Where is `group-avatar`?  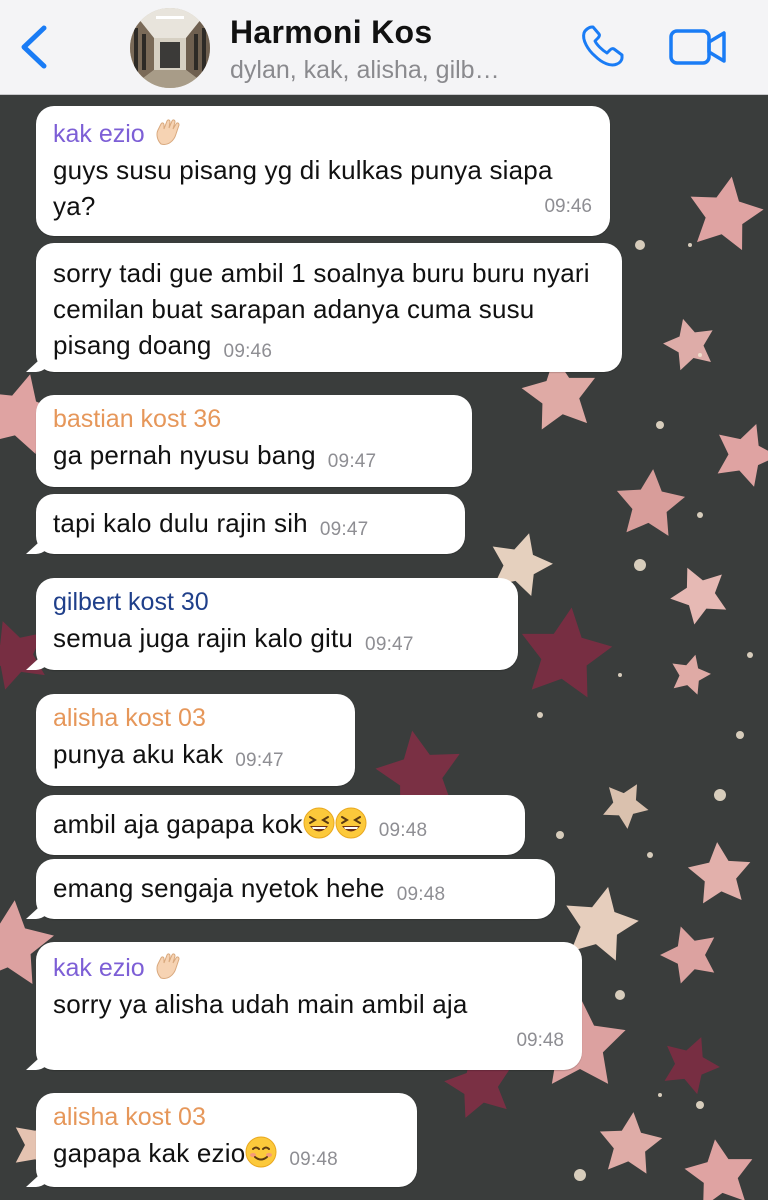 group-avatar is located at coordinates (170, 48).